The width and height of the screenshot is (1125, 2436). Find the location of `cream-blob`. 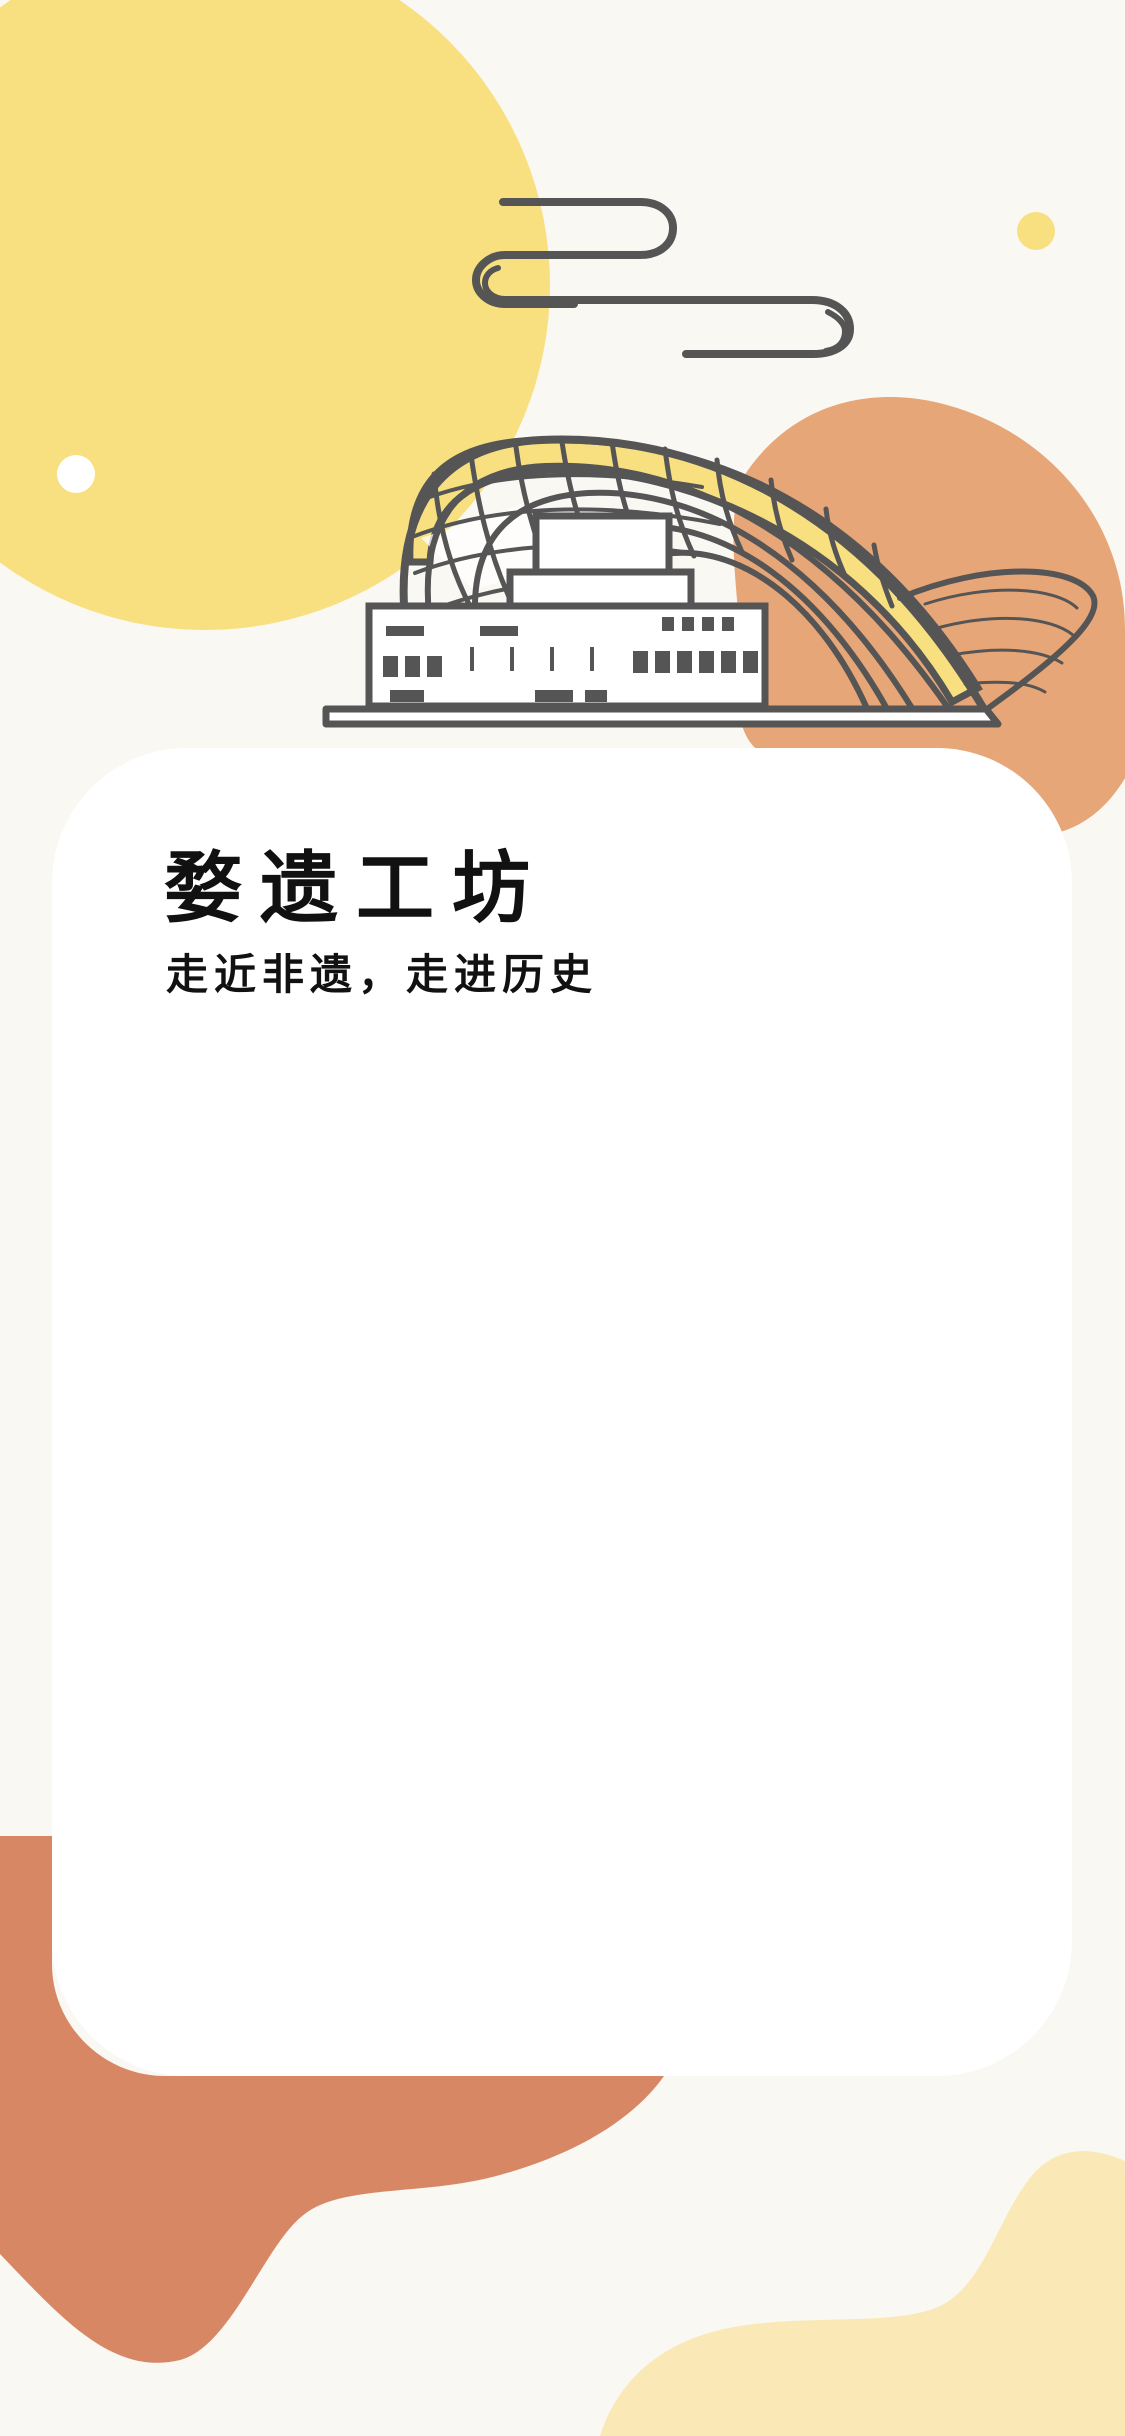

cream-blob is located at coordinates (862, 2293).